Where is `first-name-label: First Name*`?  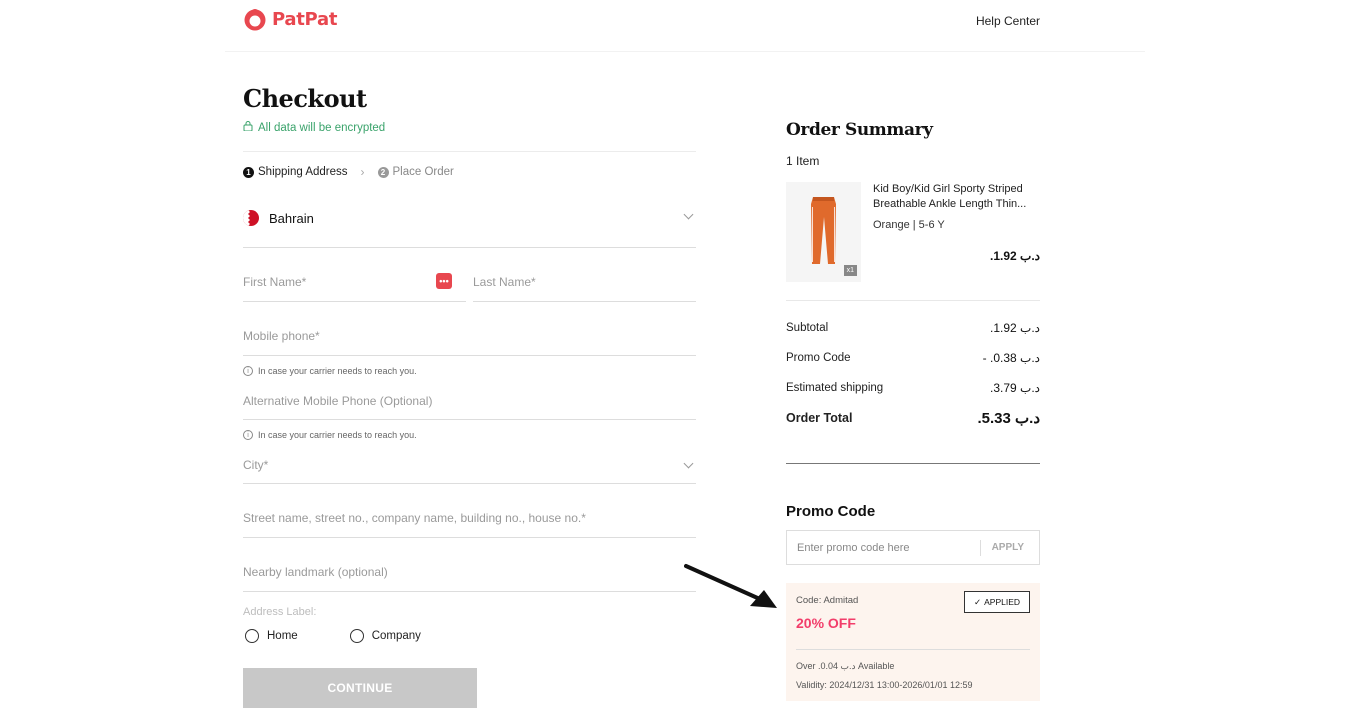
first-name-label: First Name* is located at coordinates (275, 282).